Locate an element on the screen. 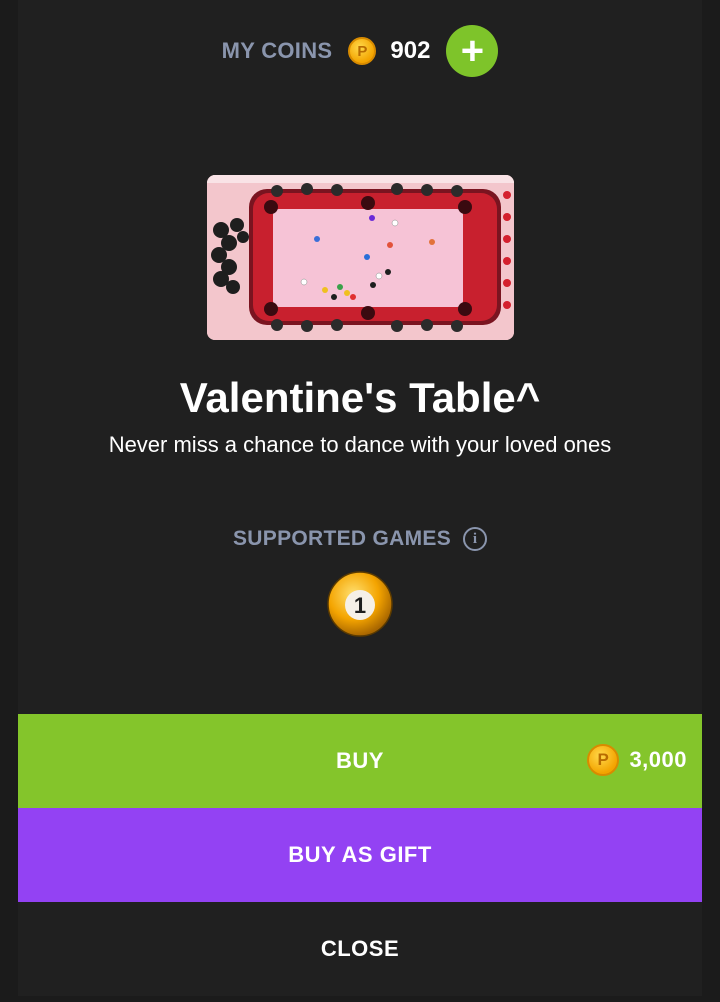 The width and height of the screenshot is (720, 1002). buy-button: BUY P 3,000 is located at coordinates (360, 761).